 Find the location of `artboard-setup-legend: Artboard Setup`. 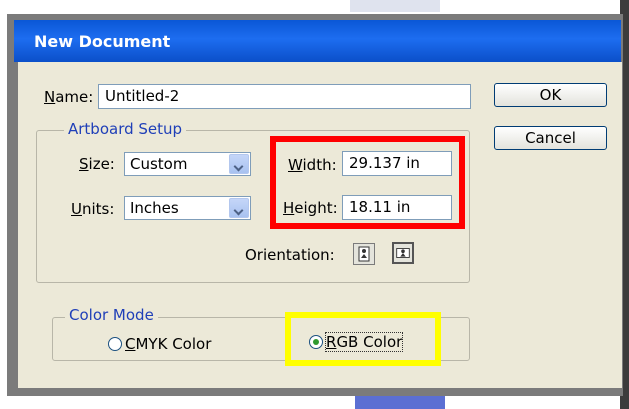

artboard-setup-legend: Artboard Setup is located at coordinates (125, 129).